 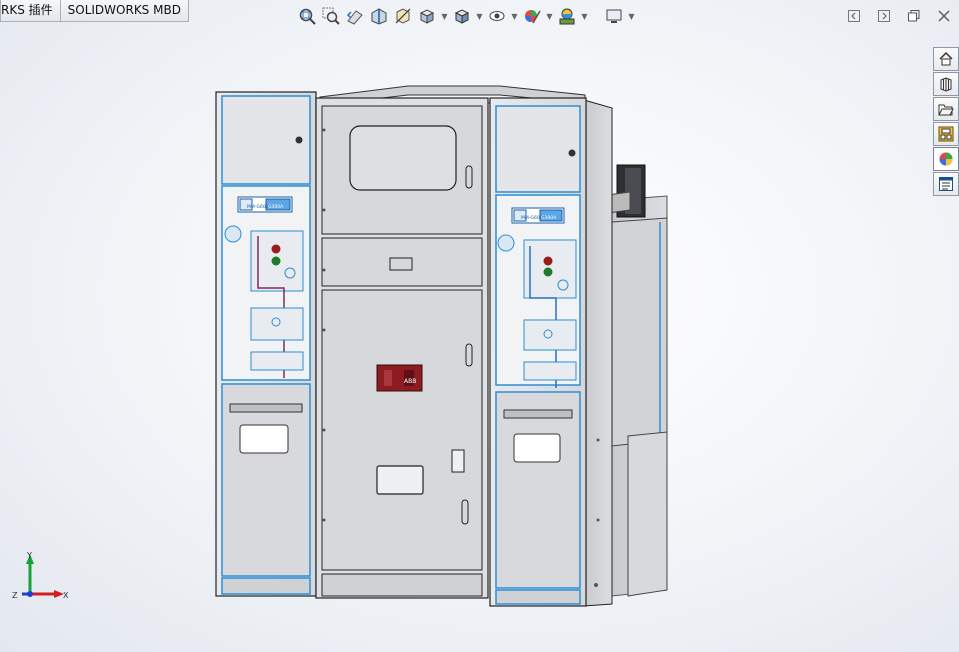 What do you see at coordinates (30, 11) in the screenshot?
I see `tab-rks-plugin: RKS 插件` at bounding box center [30, 11].